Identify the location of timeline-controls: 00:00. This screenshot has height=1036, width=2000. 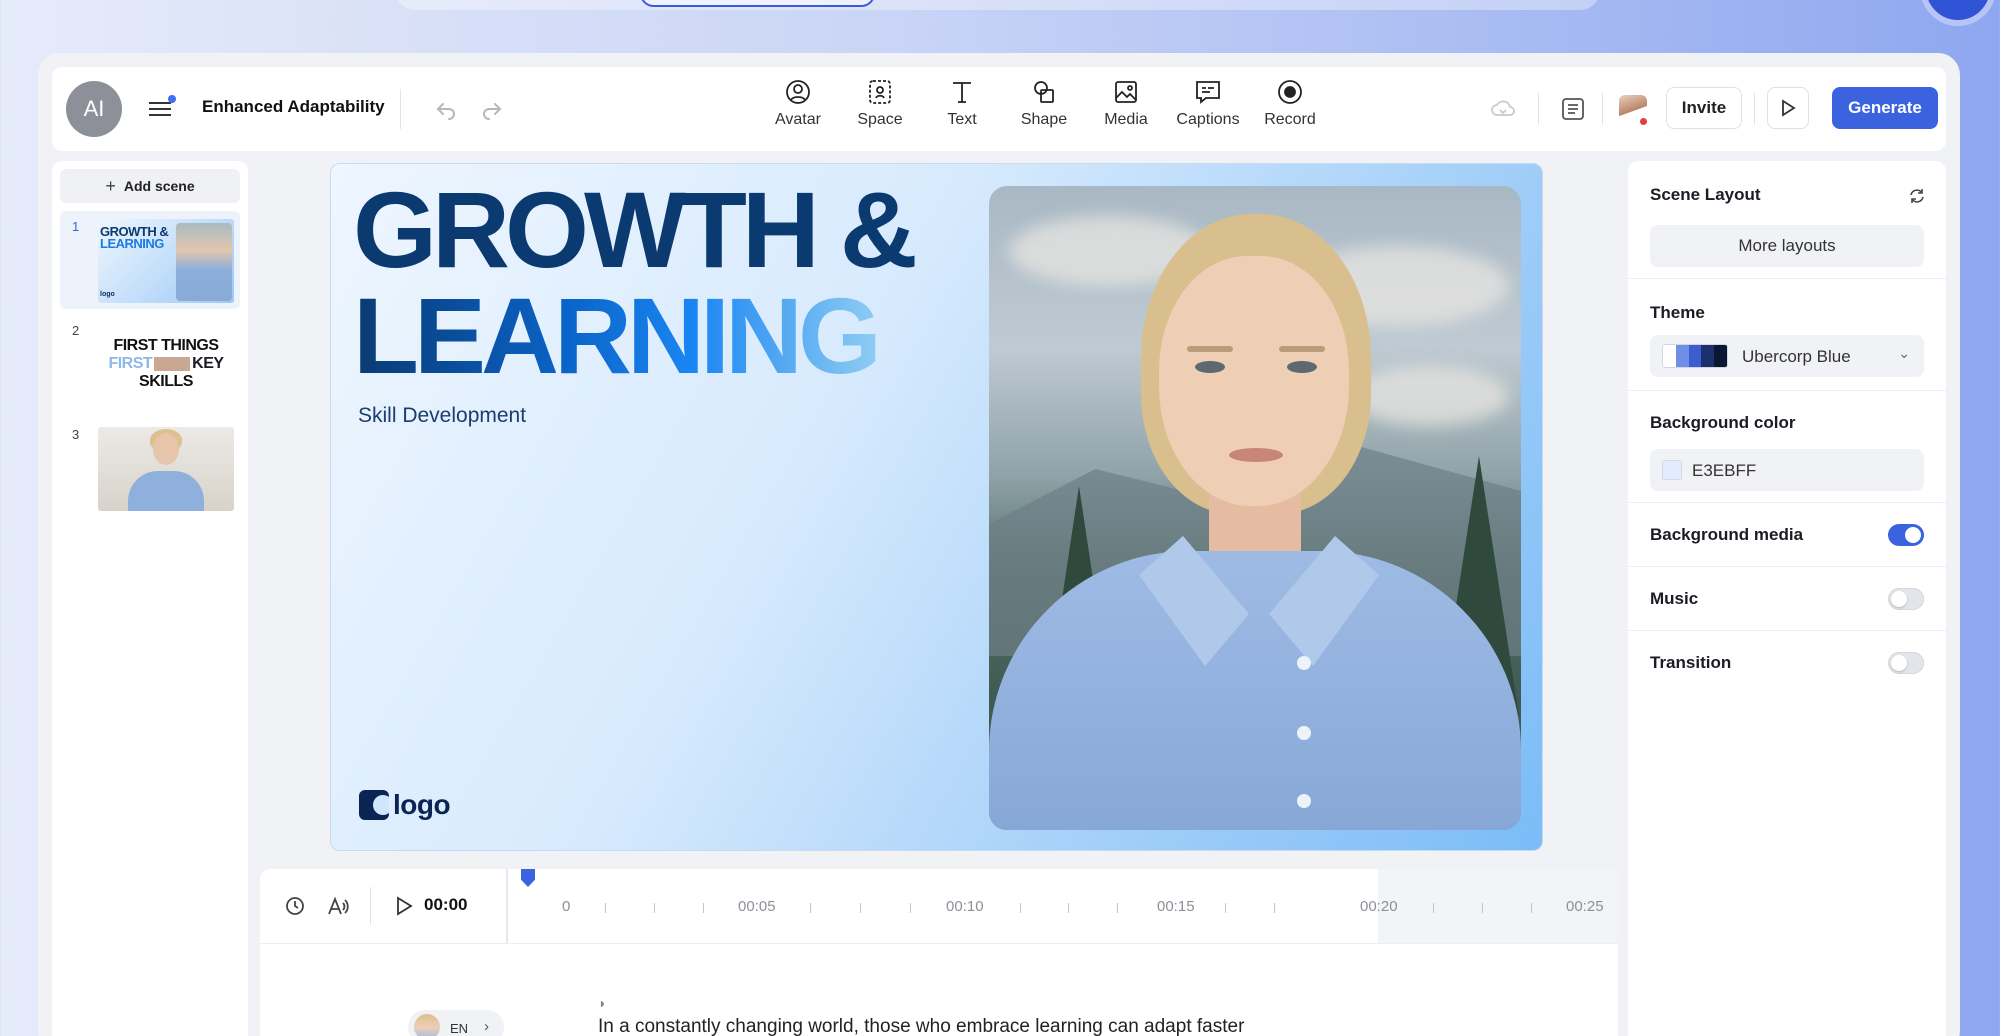
(383, 906).